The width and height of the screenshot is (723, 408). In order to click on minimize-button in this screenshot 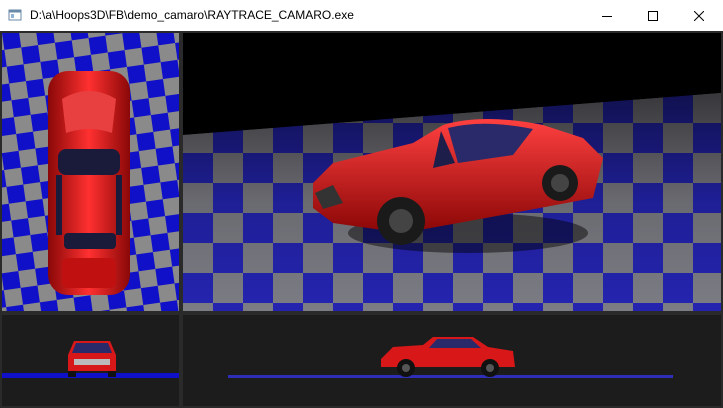, I will do `click(607, 15)`.